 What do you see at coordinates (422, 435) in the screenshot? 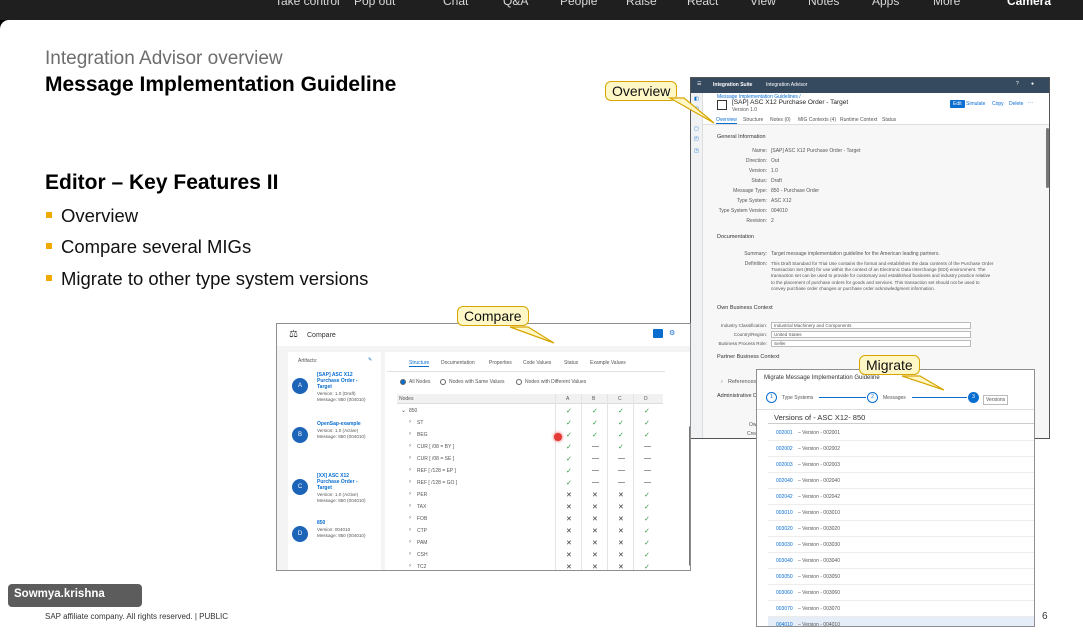
I see `node-name: BEG` at bounding box center [422, 435].